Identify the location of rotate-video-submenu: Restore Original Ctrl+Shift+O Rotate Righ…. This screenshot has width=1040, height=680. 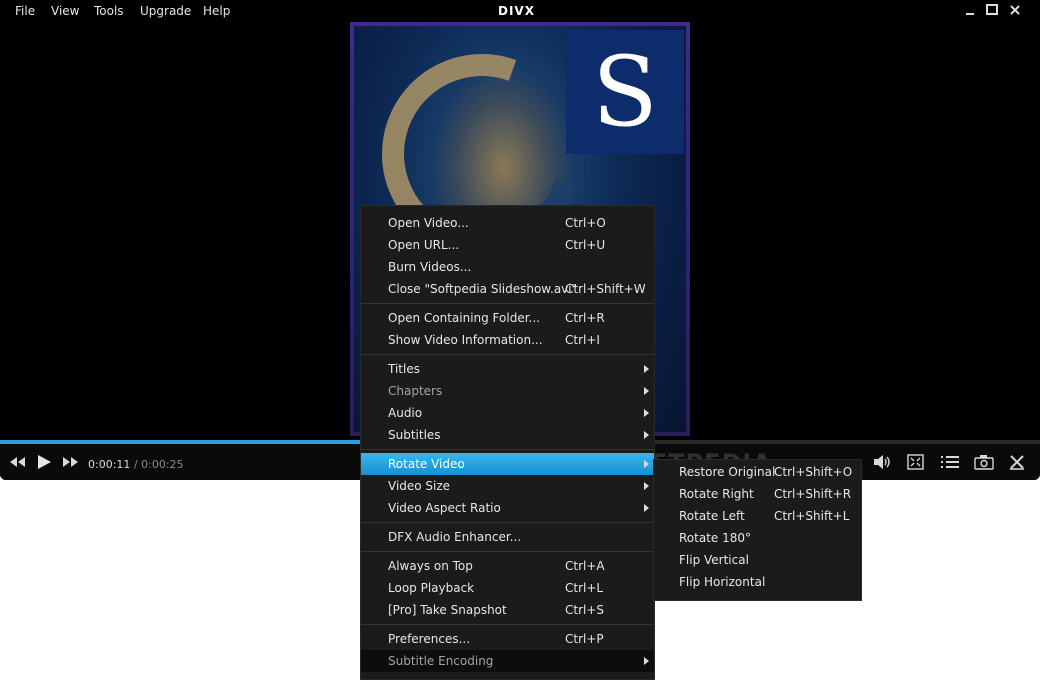
(757, 530).